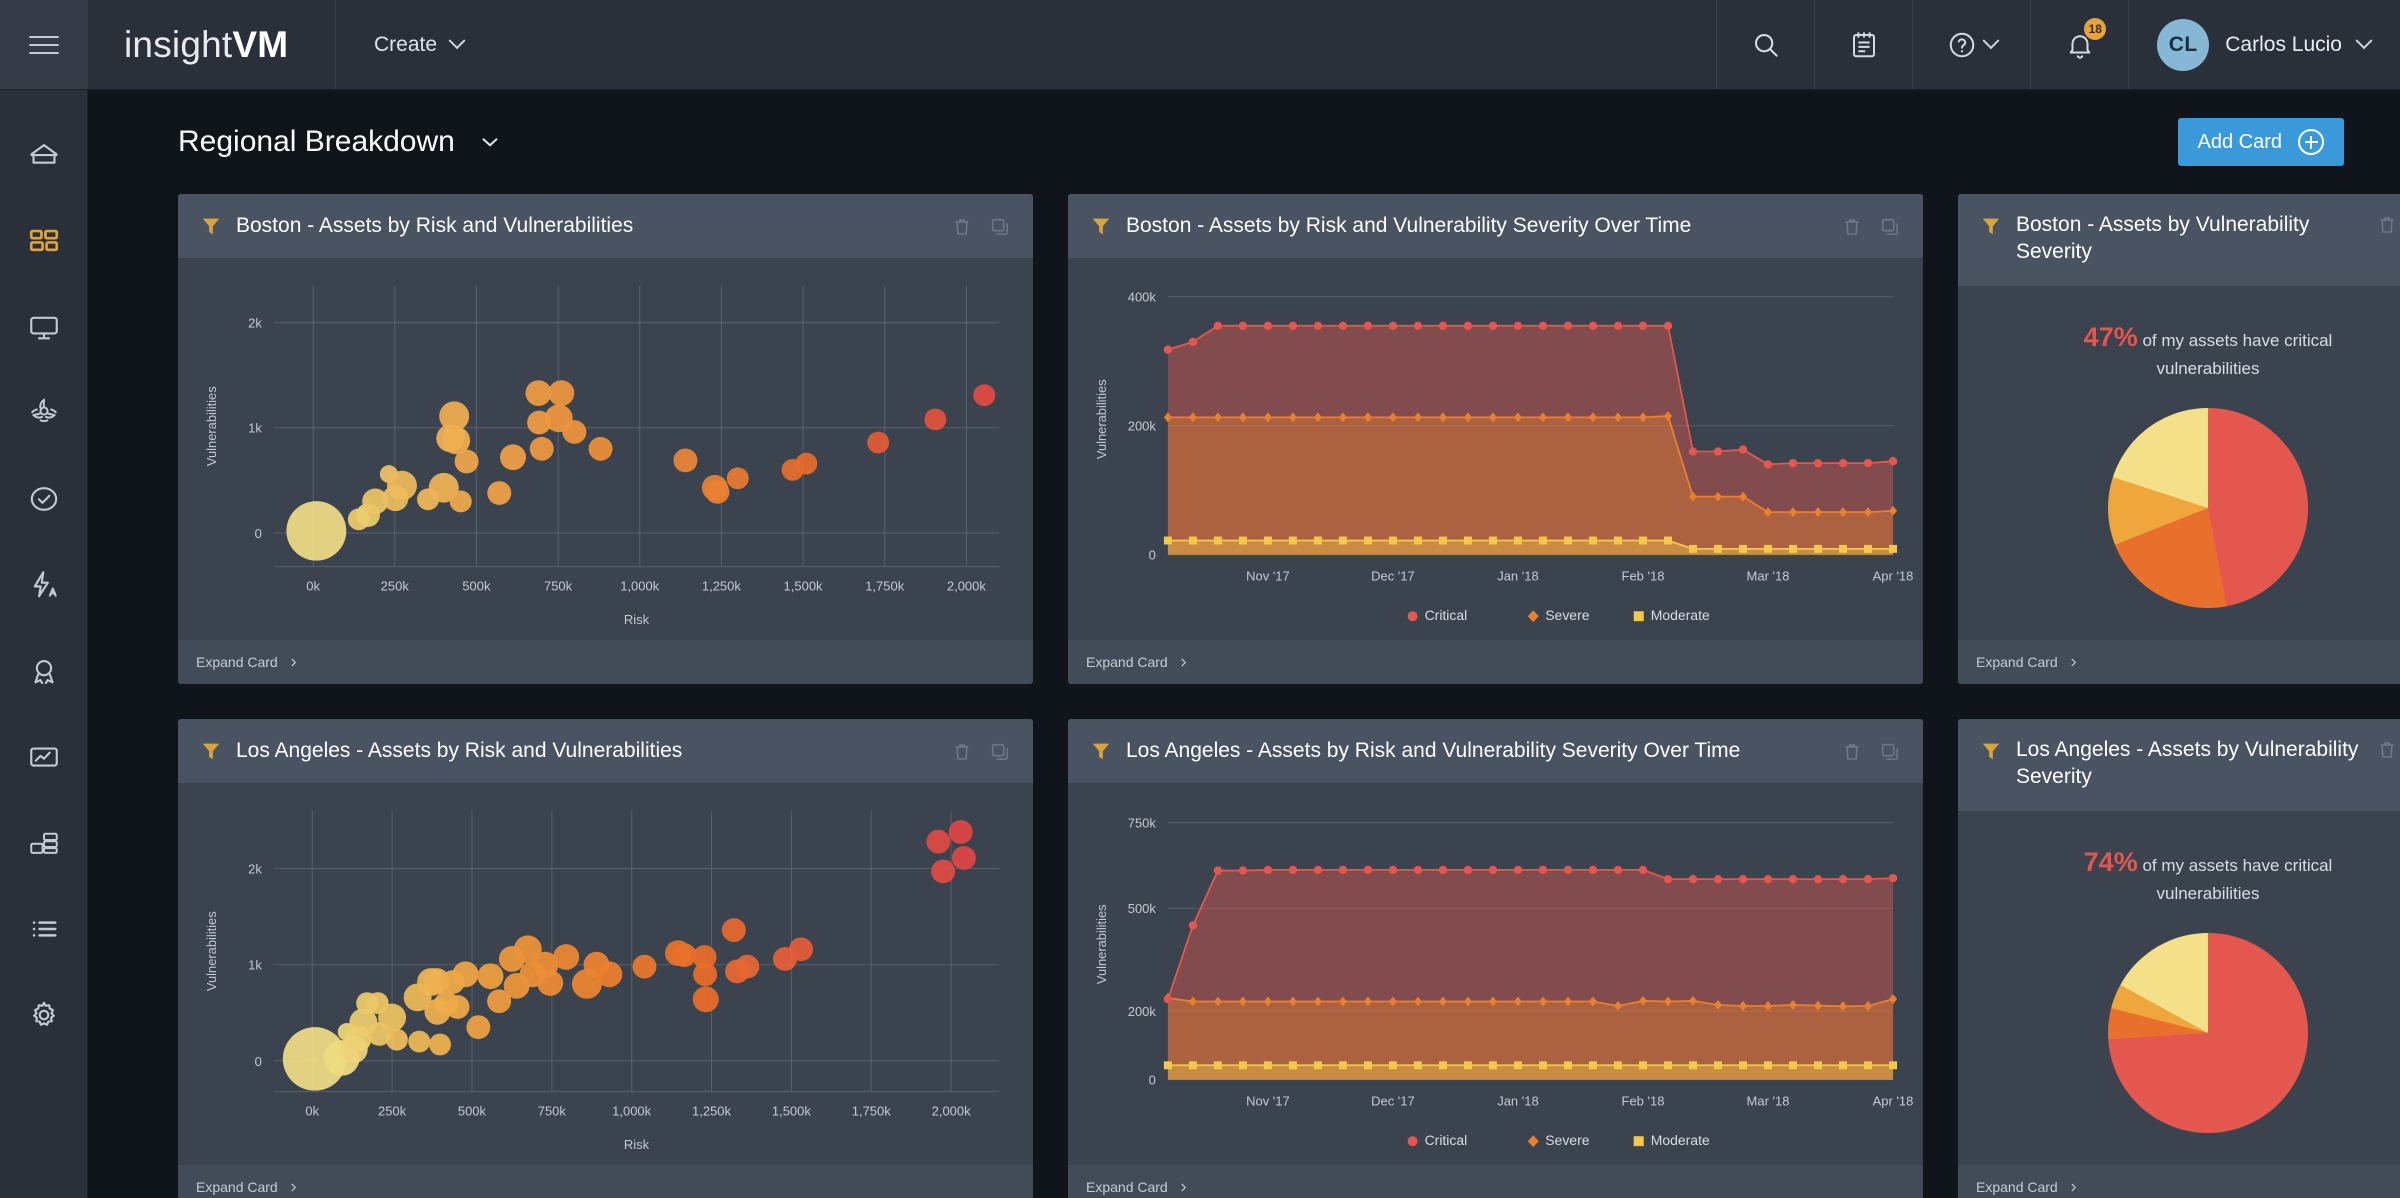 Image resolution: width=2400 pixels, height=1198 pixels. I want to click on sidebar-item-goals, so click(44, 671).